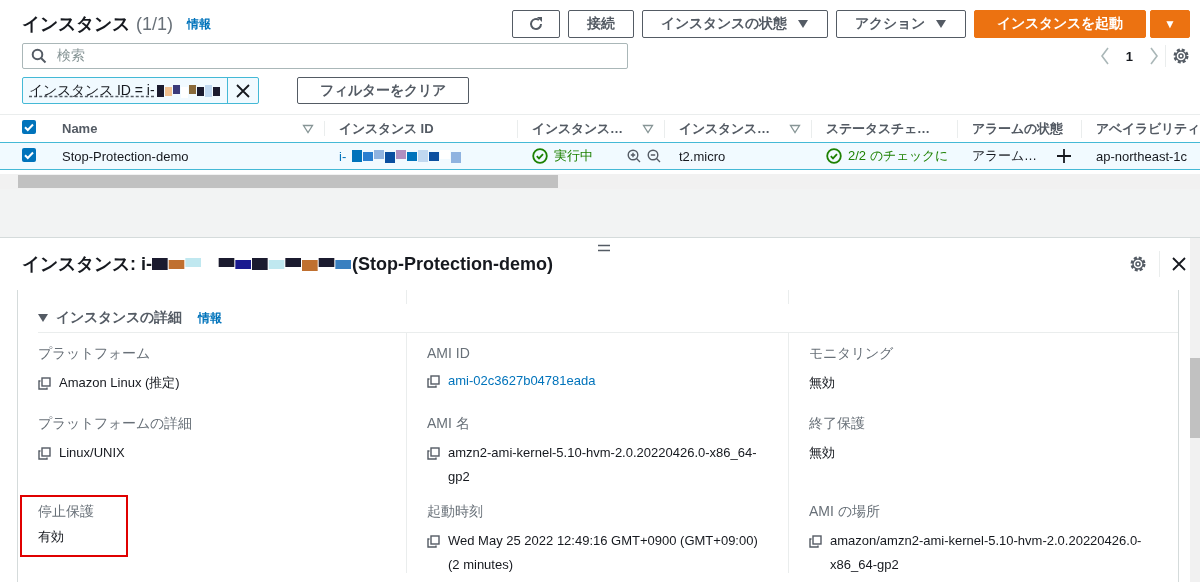 Image resolution: width=1200 pixels, height=582 pixels. Describe the element at coordinates (573, 156) in the screenshot. I see `status-text: 実行中` at that location.